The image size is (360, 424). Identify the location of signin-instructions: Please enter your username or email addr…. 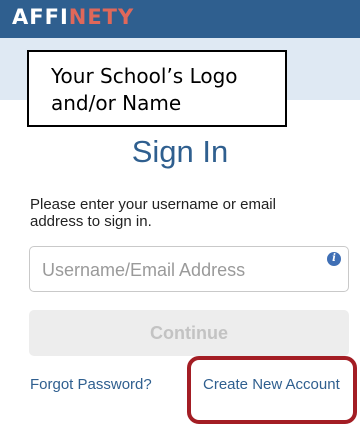
(153, 213).